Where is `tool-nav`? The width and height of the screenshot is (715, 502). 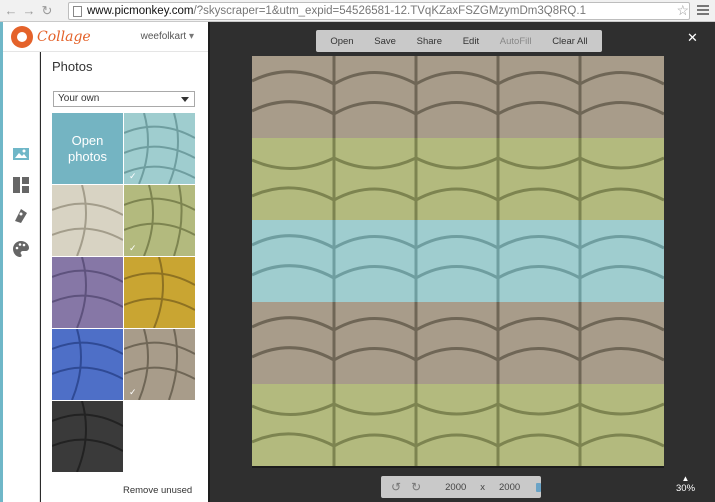
tool-nav is located at coordinates (21, 262).